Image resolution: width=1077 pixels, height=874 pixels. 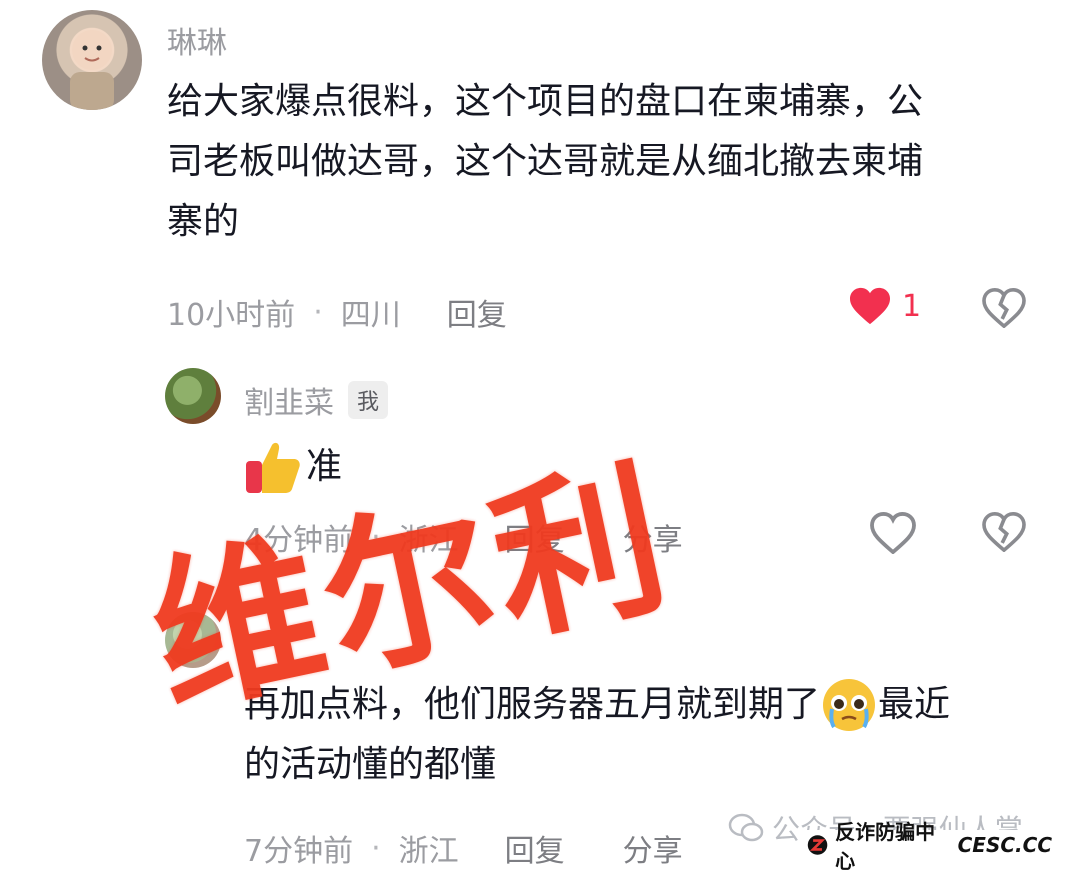 I want to click on like-count: 1, so click(x=912, y=306).